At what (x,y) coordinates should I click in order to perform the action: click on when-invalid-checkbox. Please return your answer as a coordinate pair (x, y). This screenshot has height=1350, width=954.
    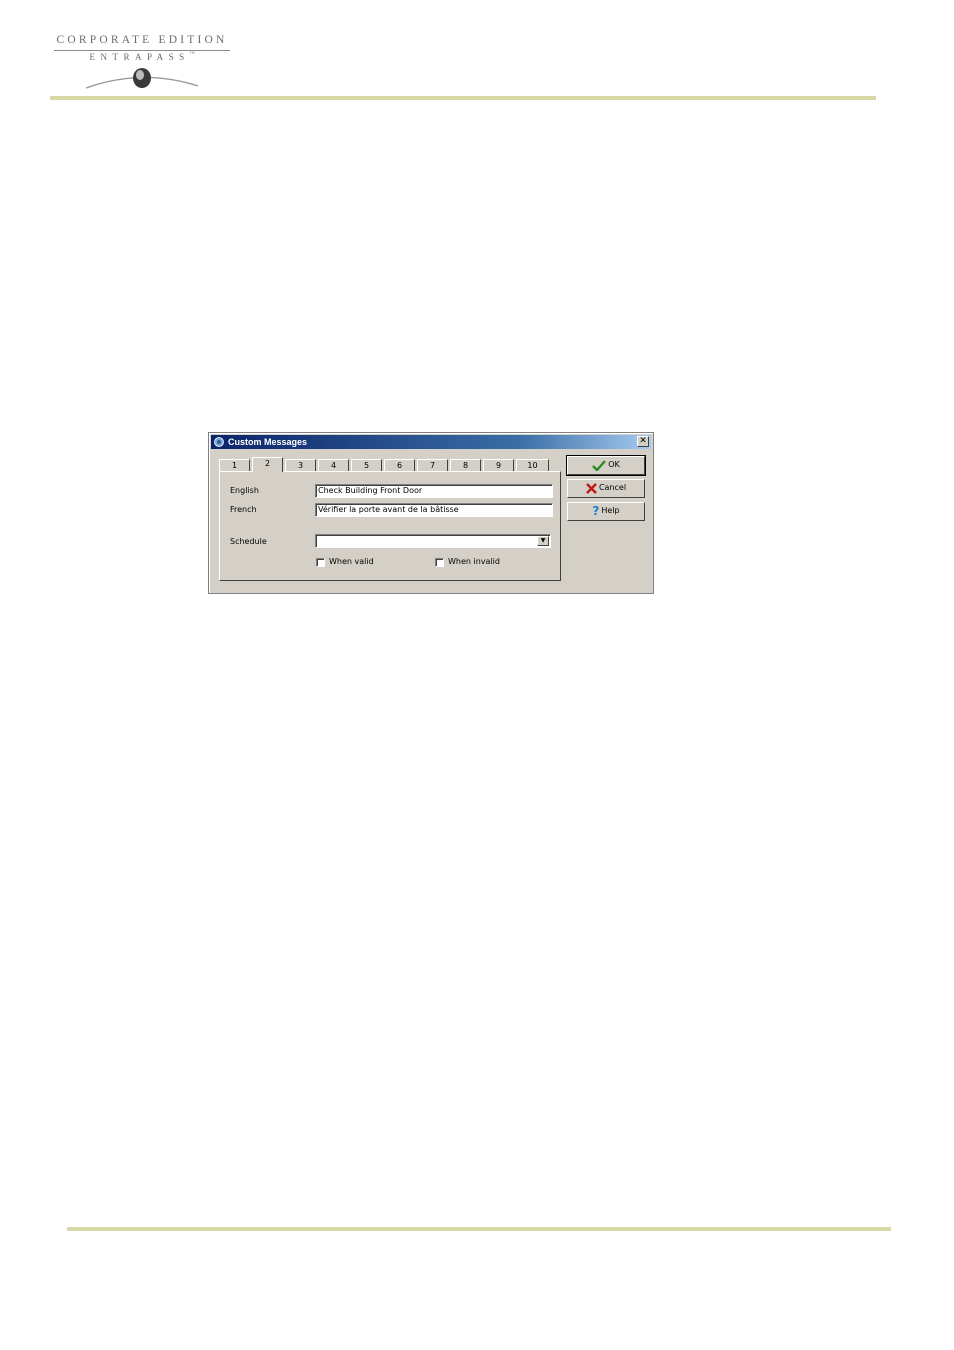
    Looking at the image, I should click on (439, 562).